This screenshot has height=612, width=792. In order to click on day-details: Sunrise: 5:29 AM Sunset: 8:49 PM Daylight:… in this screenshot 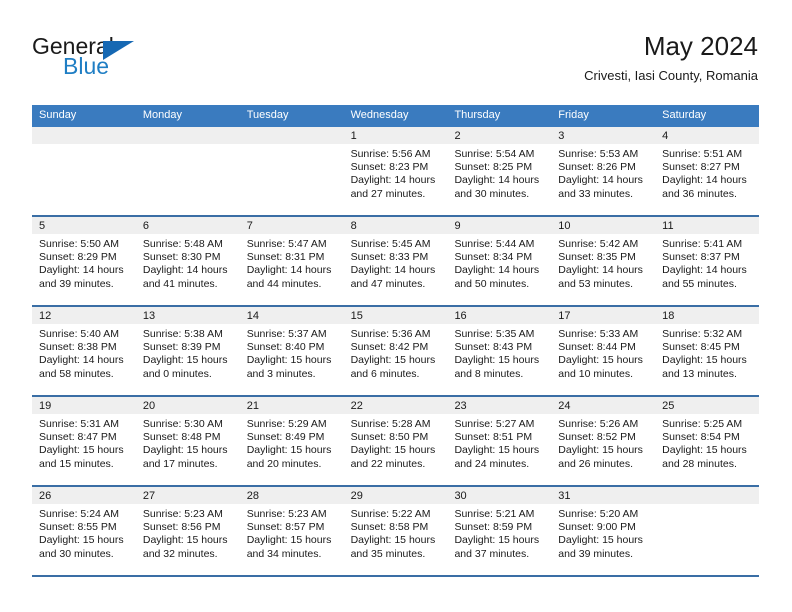, I will do `click(292, 442)`.